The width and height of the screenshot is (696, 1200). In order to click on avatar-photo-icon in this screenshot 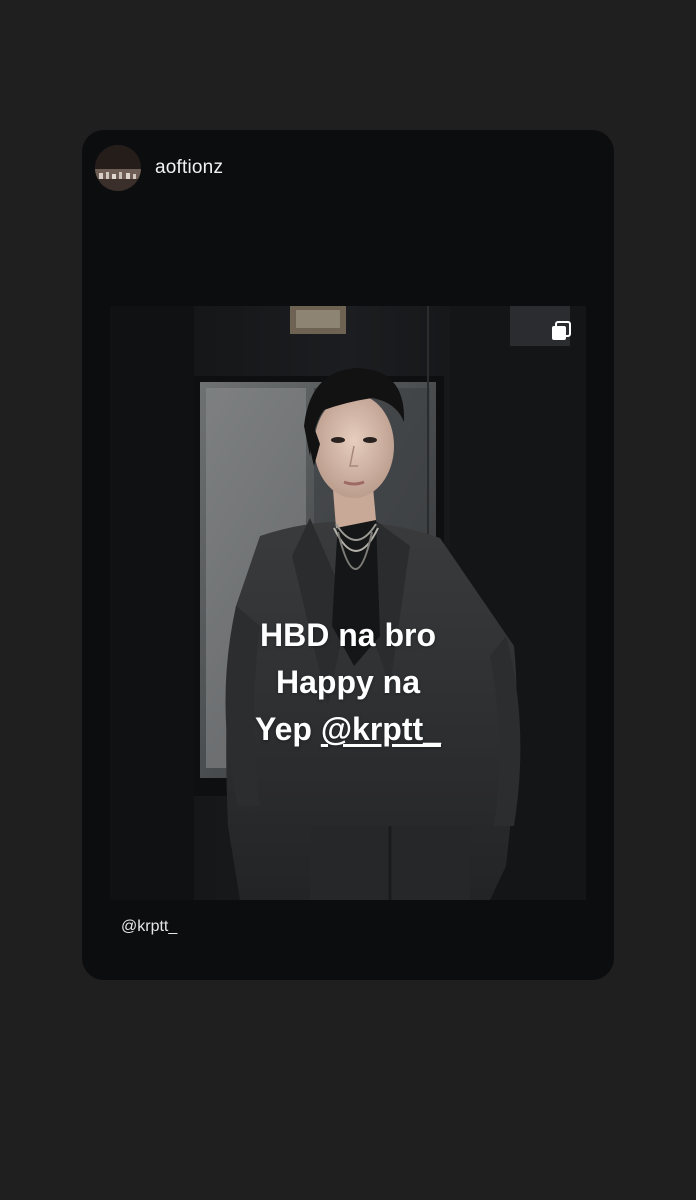, I will do `click(118, 168)`.